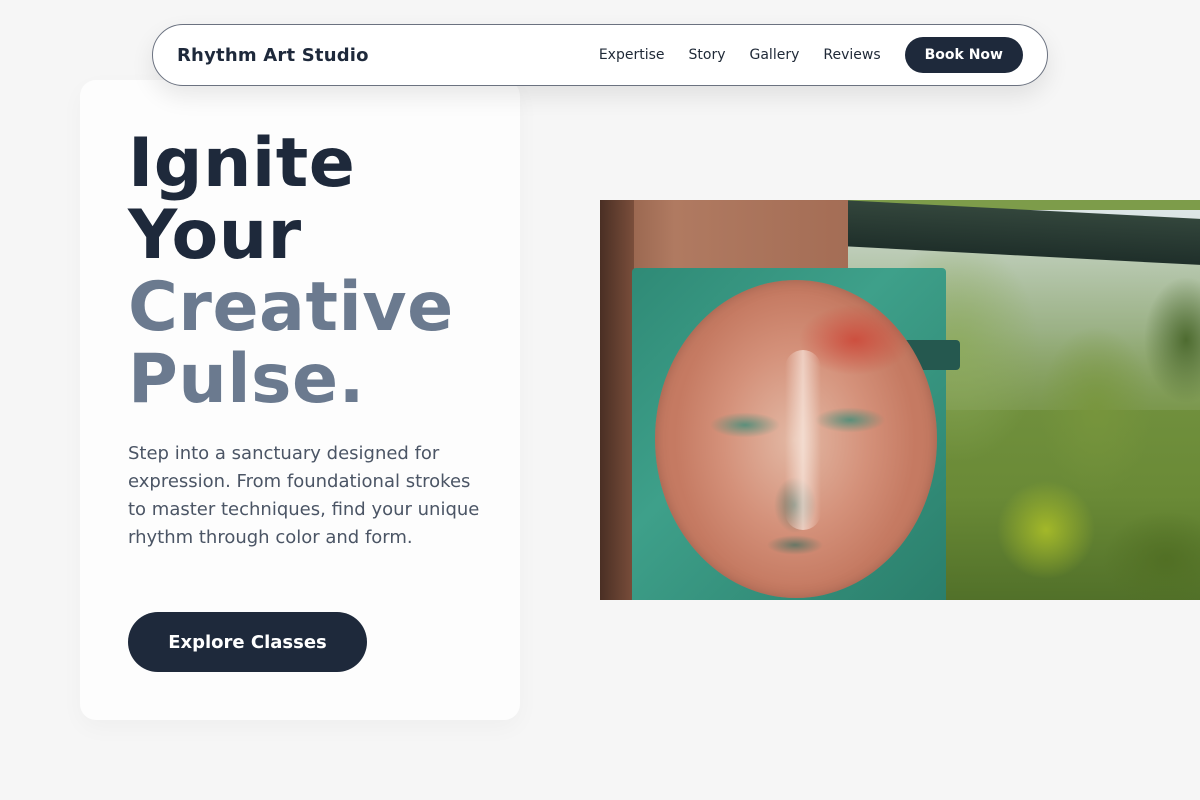 The image size is (1200, 800). Describe the element at coordinates (247, 642) in the screenshot. I see `explore-classes-button: Explore Classes` at that location.